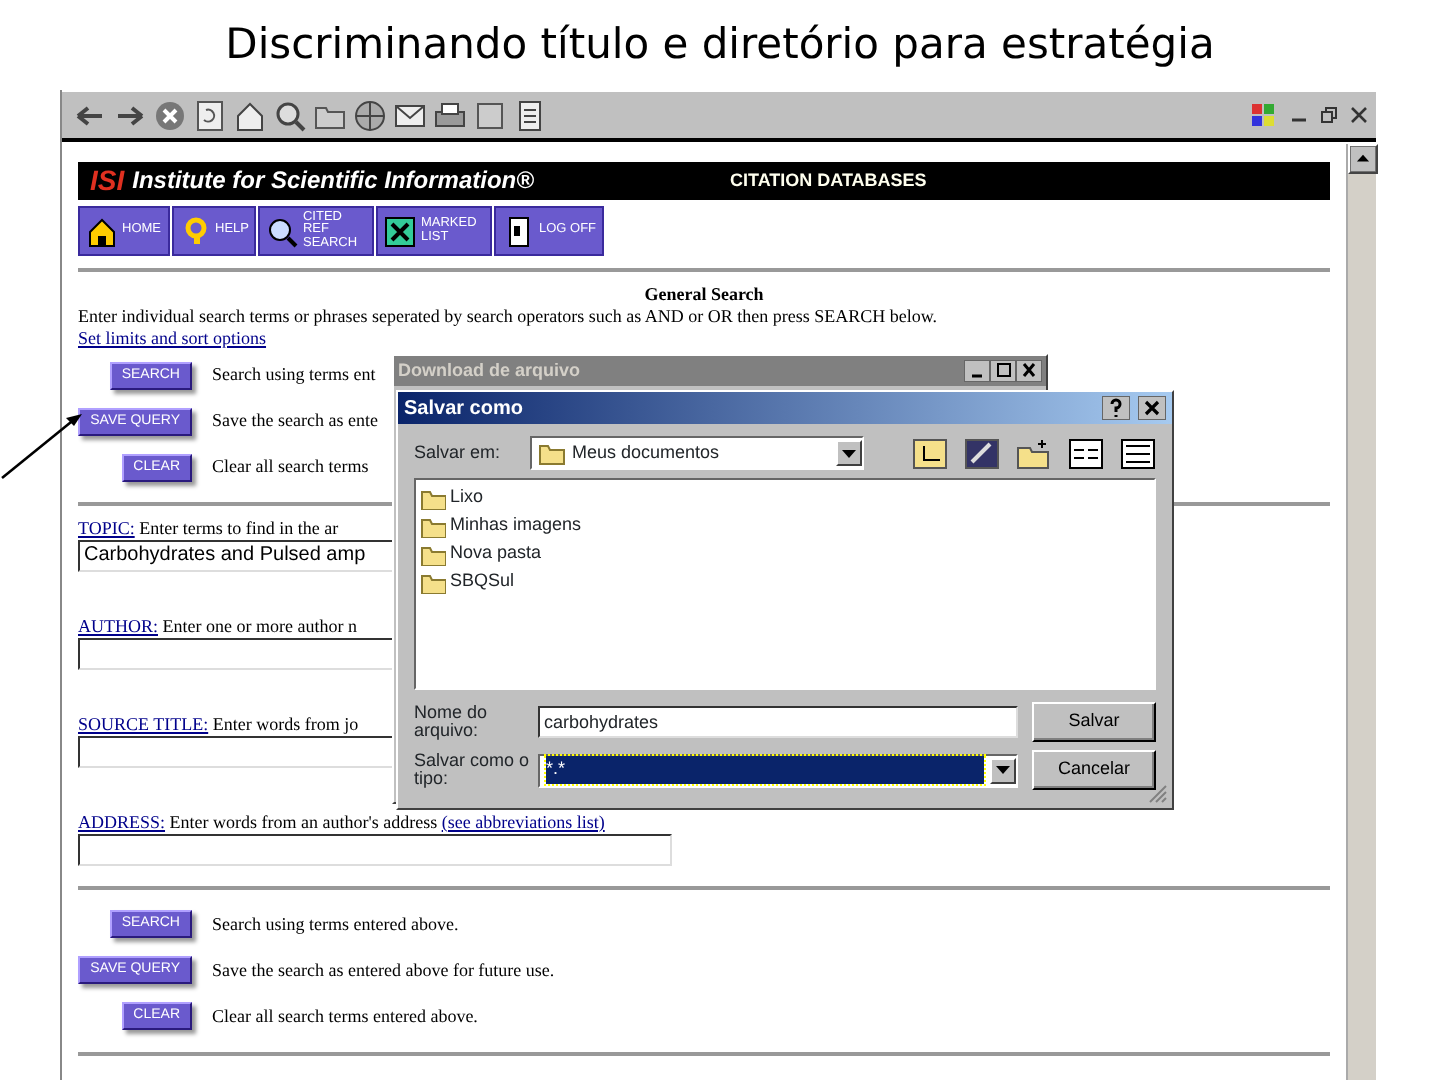  I want to click on search-icon, so click(290, 115).